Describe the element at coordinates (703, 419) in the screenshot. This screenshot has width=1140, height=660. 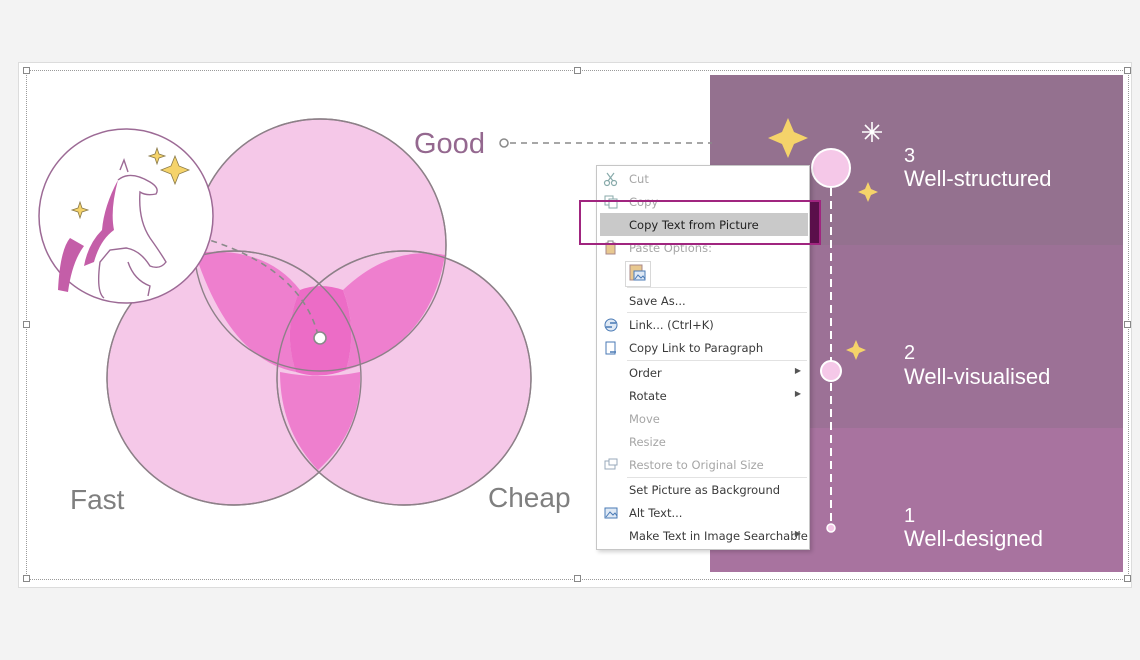
I see `menu-item-move: Move` at that location.